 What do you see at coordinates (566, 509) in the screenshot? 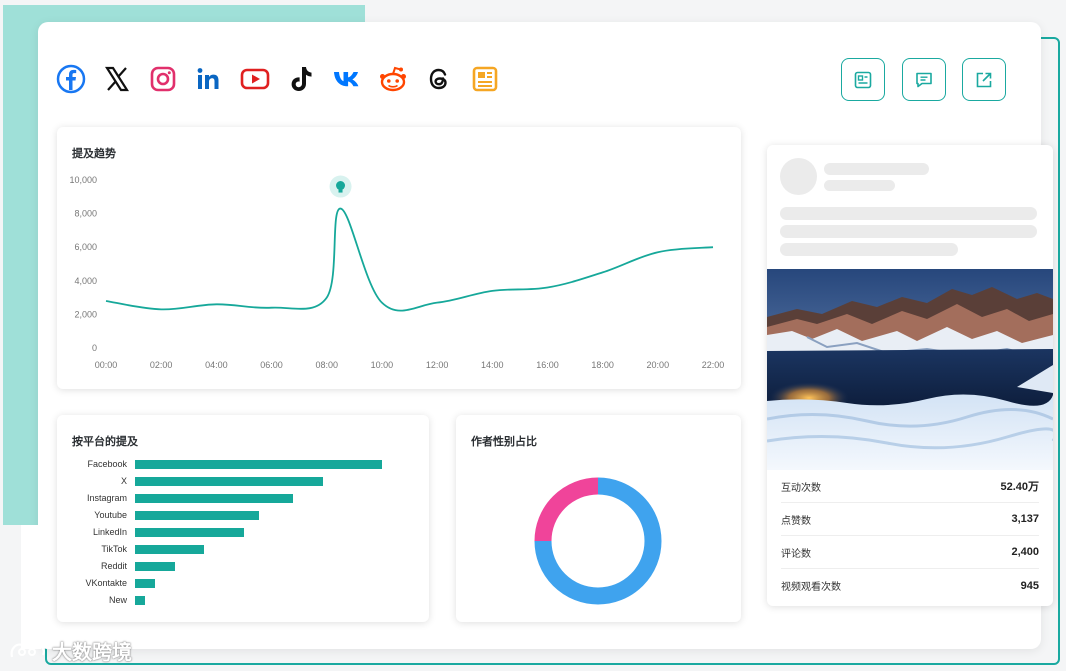
I see `donut-slice` at bounding box center [566, 509].